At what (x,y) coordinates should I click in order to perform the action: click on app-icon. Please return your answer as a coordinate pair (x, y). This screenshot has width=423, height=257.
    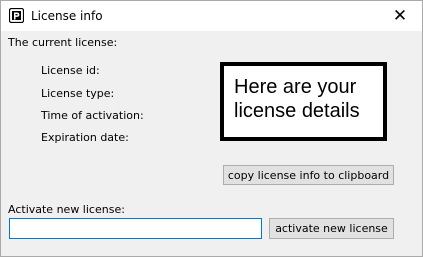
    Looking at the image, I should click on (16, 15).